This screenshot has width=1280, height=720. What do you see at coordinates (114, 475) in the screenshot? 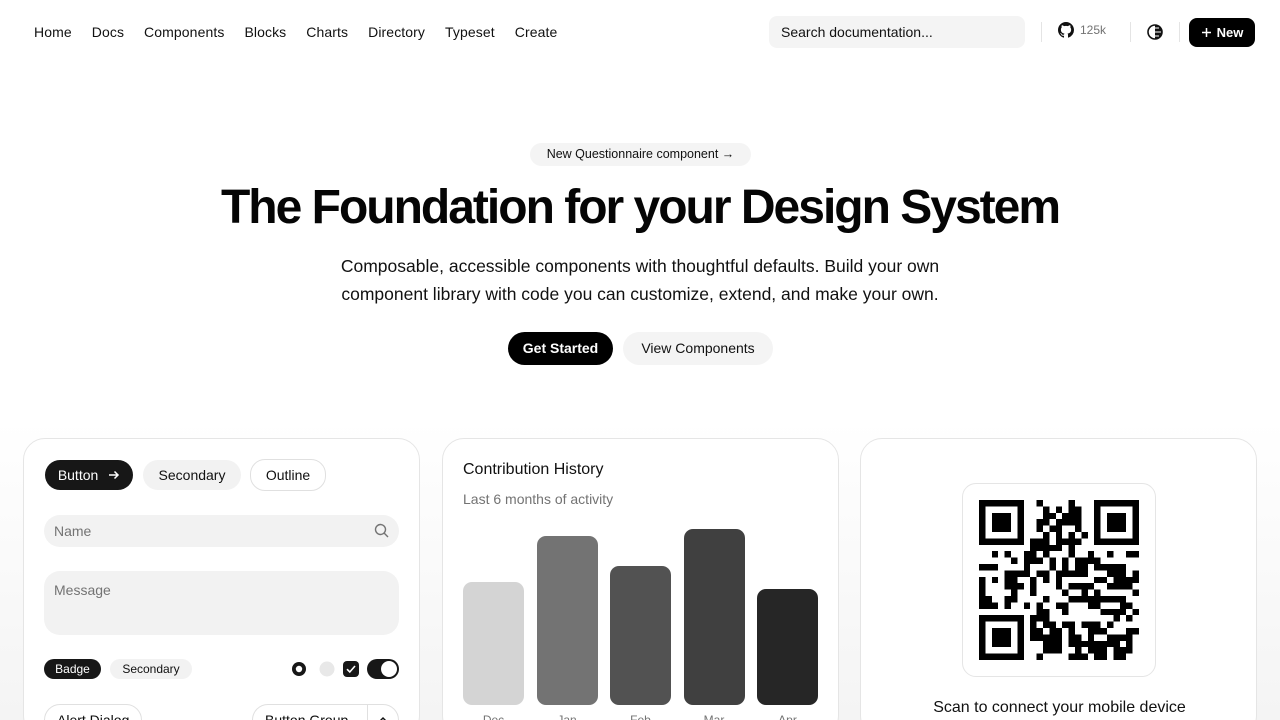
I see `arrow-right-icon` at bounding box center [114, 475].